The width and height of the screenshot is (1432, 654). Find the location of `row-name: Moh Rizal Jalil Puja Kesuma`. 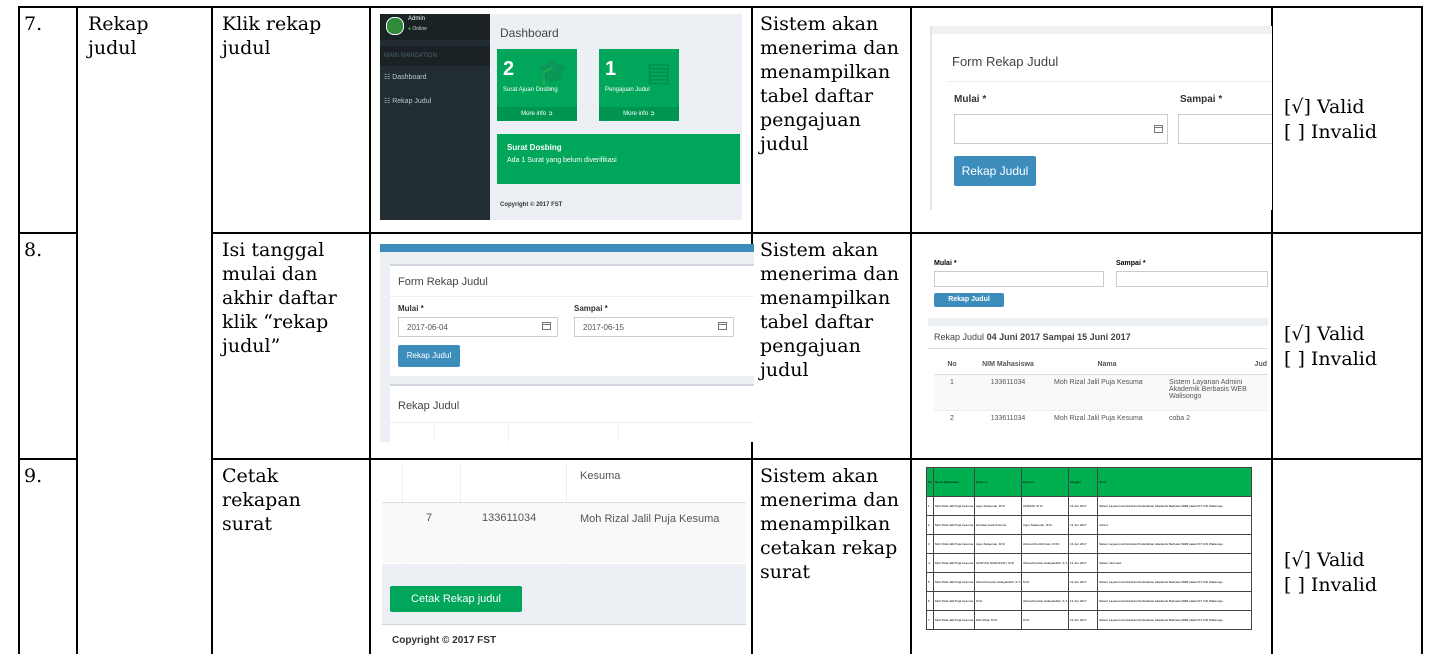

row-name: Moh Rizal Jalil Puja Kesuma is located at coordinates (650, 519).